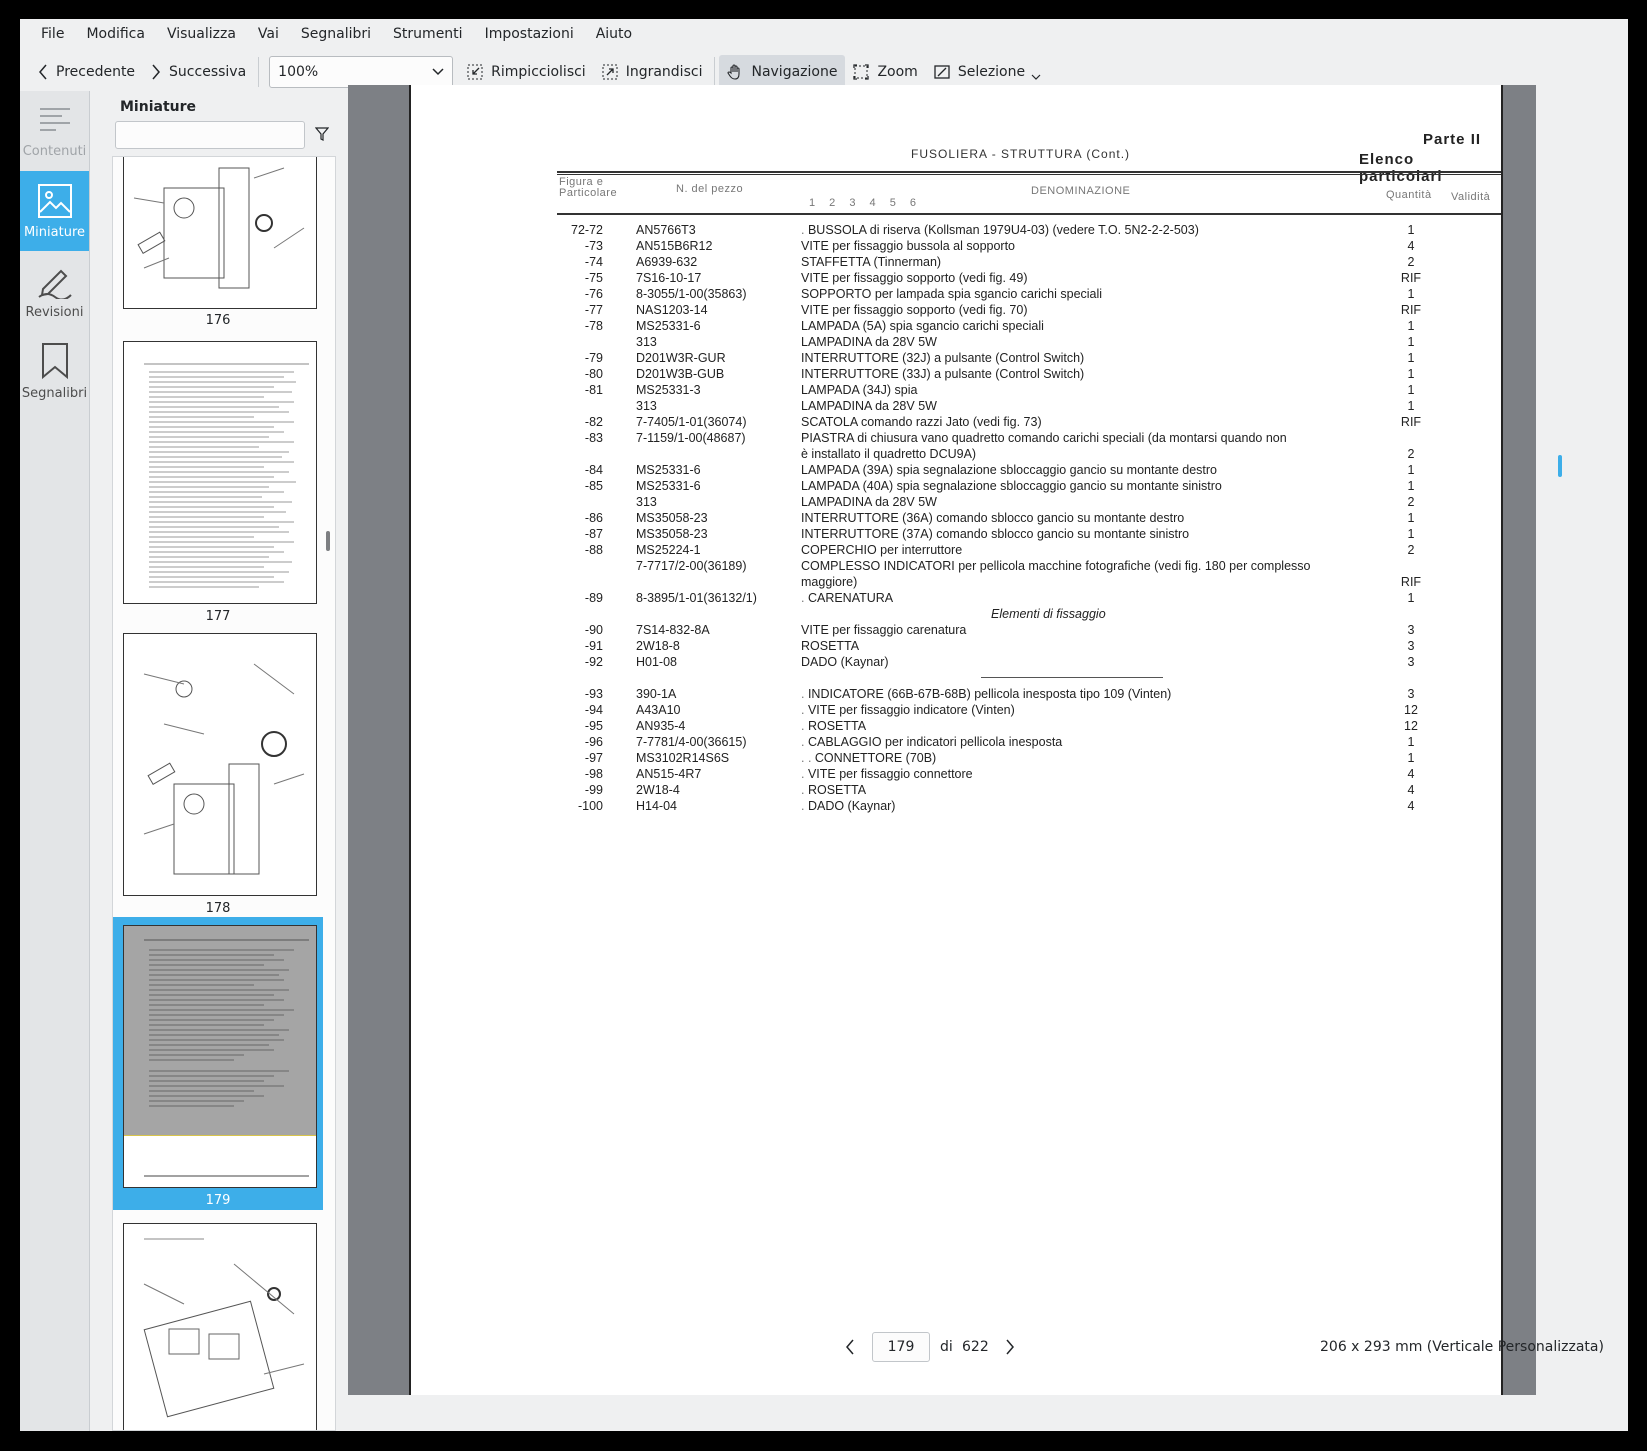  Describe the element at coordinates (218, 616) in the screenshot. I see `thumbnail-page-number: 177` at that location.